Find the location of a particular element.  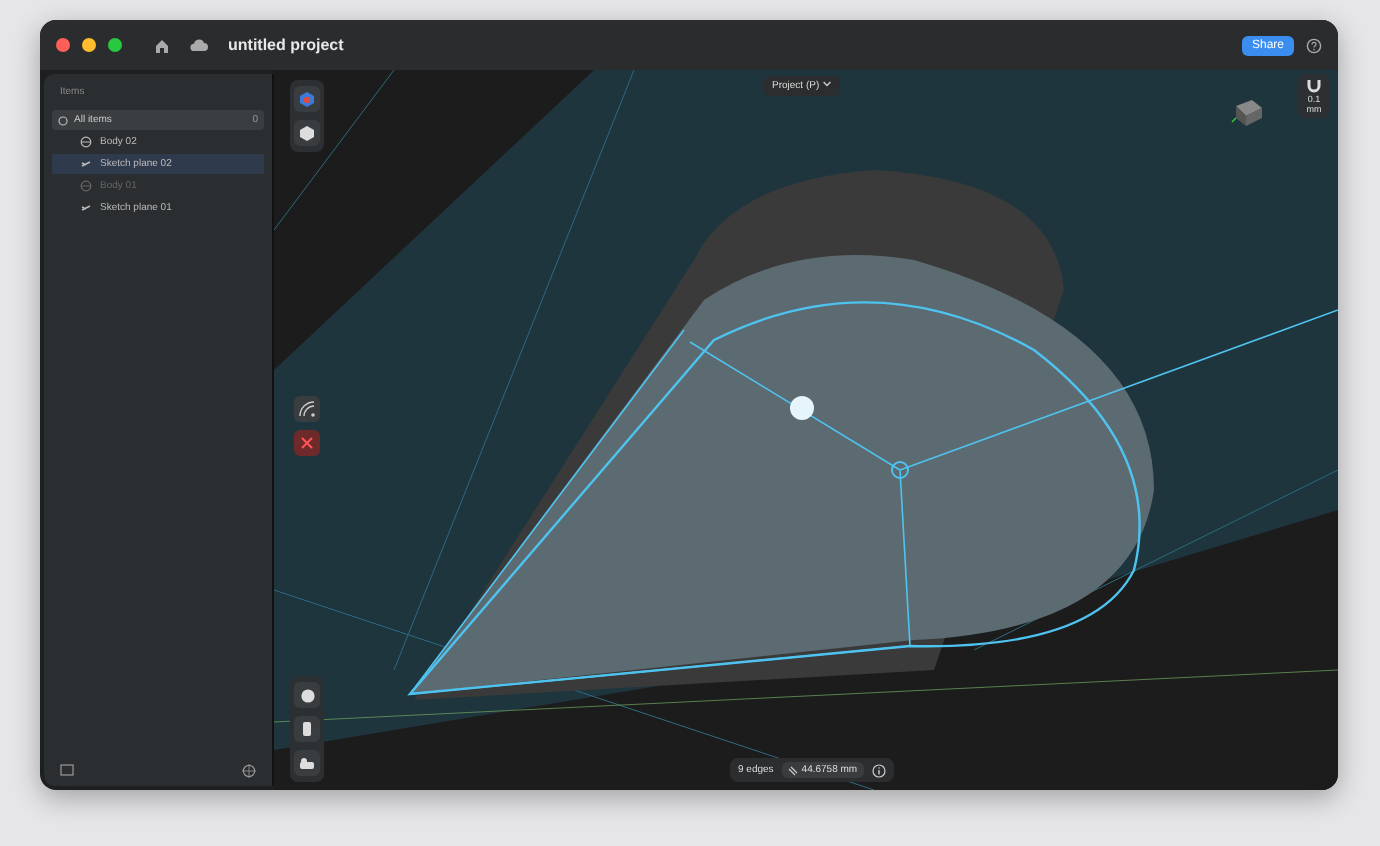

body-tool is located at coordinates (307, 133).